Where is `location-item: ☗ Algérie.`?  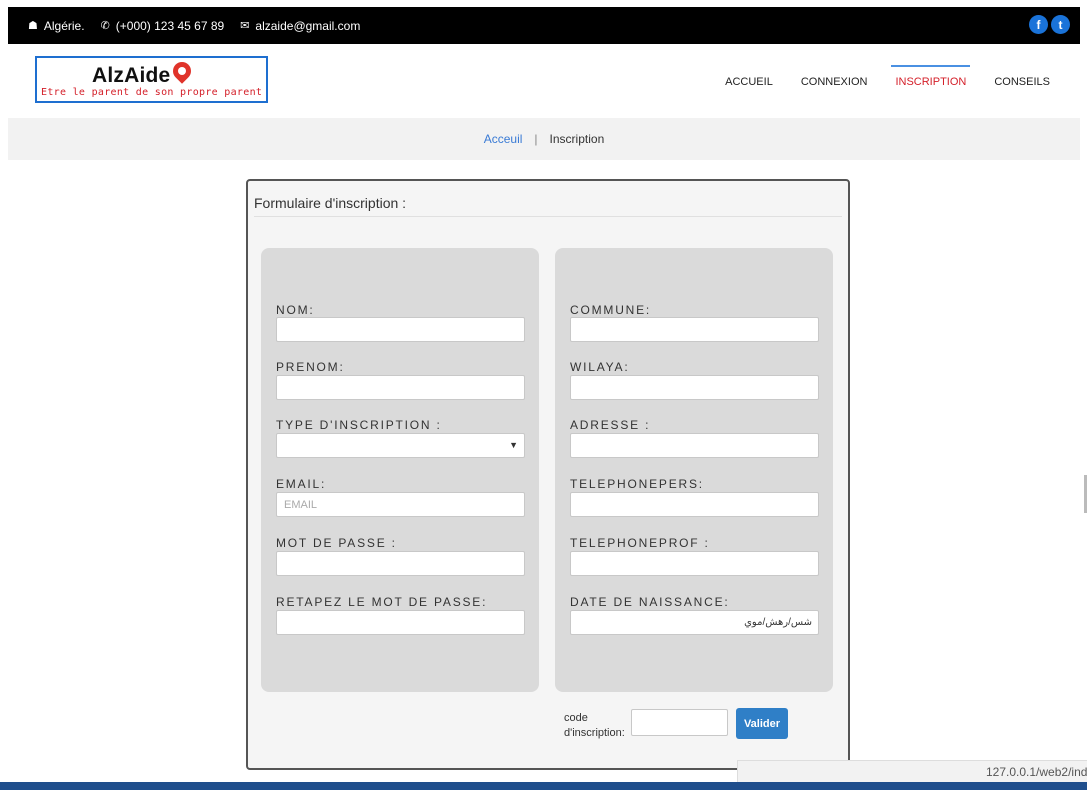
location-item: ☗ Algérie. is located at coordinates (56, 26).